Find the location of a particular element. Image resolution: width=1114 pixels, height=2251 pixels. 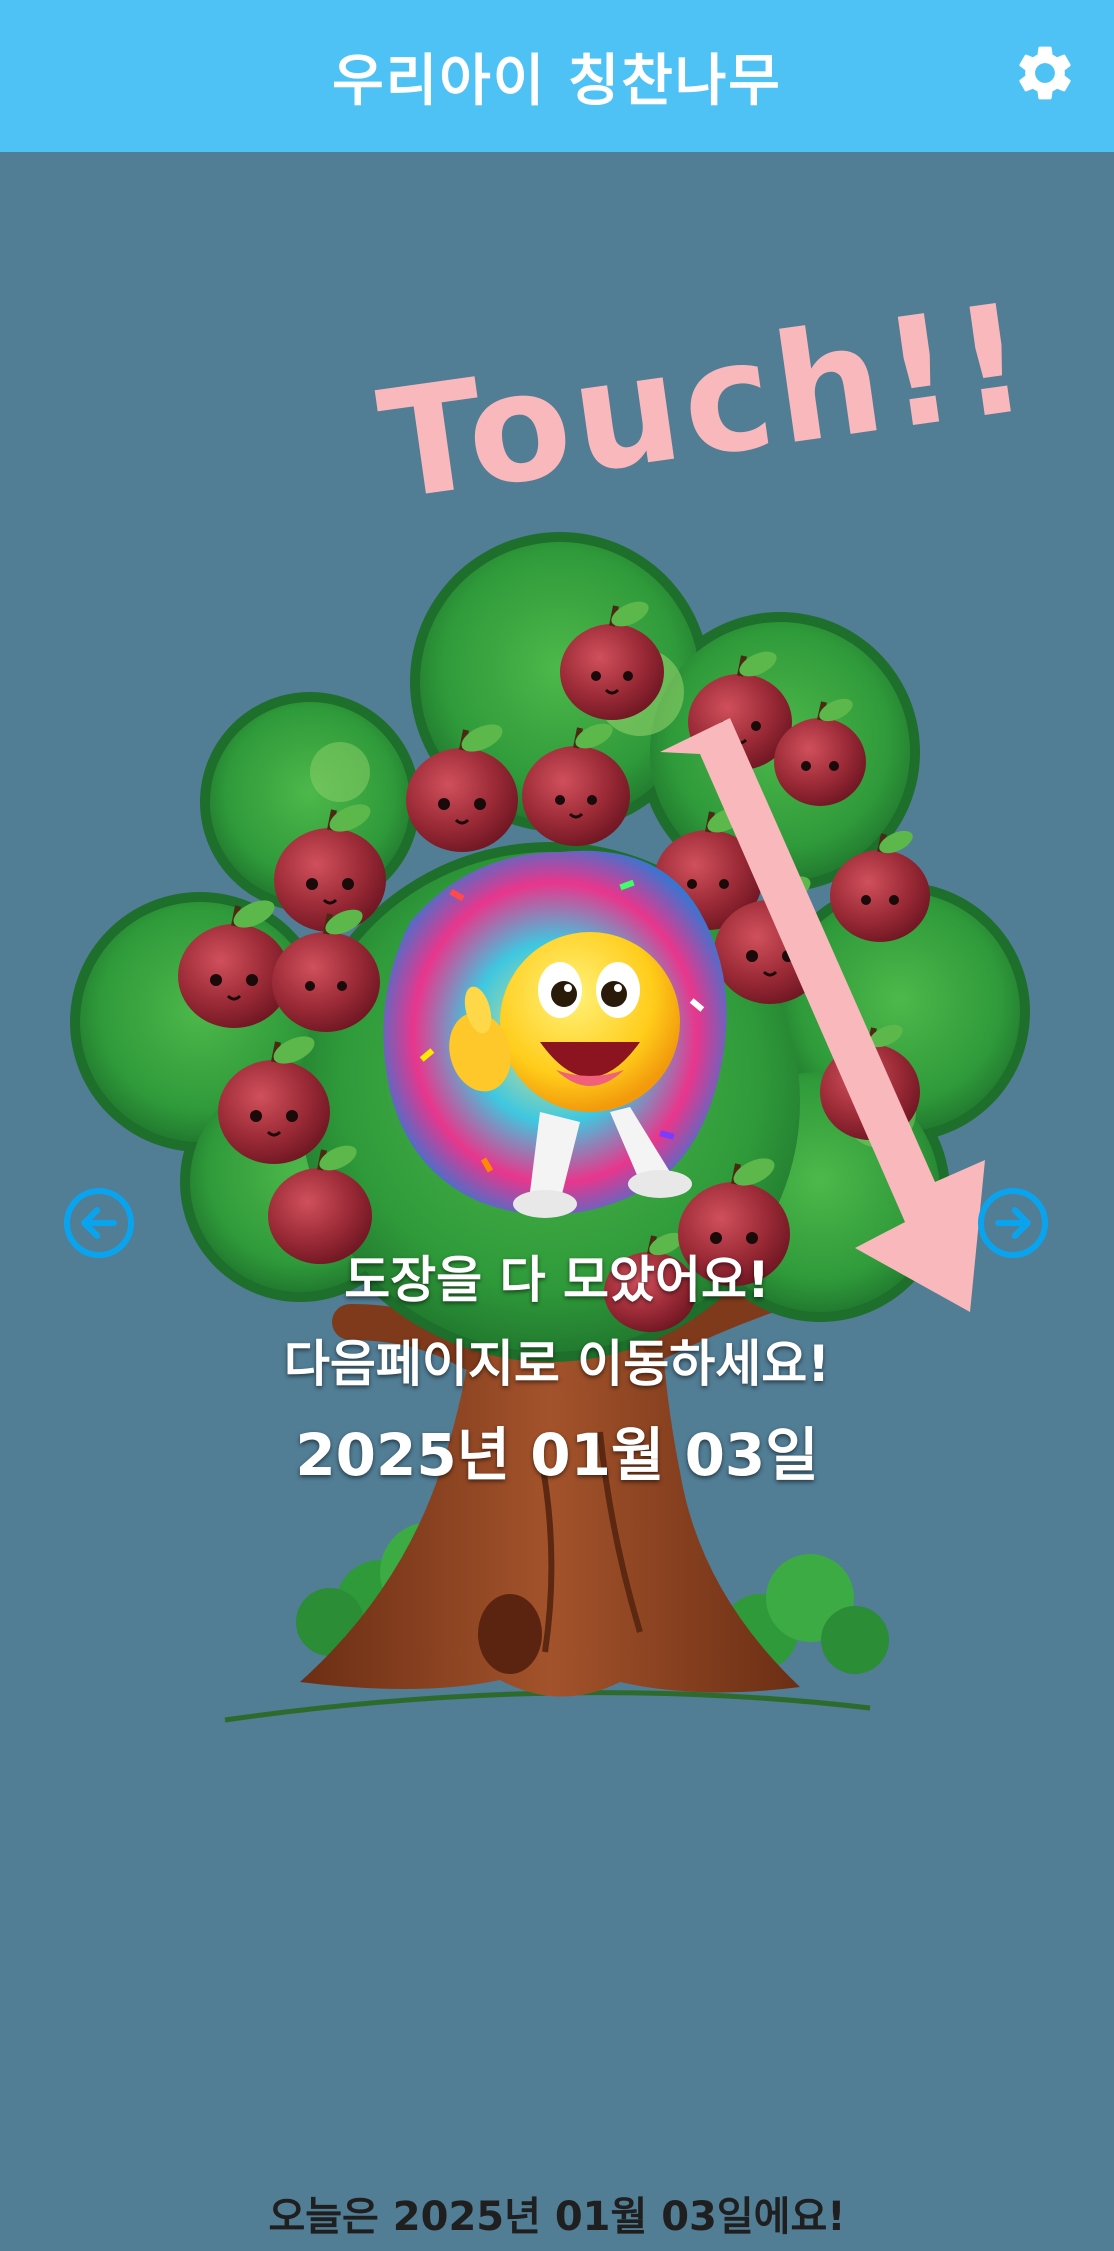

ground-line is located at coordinates (547, 1706).